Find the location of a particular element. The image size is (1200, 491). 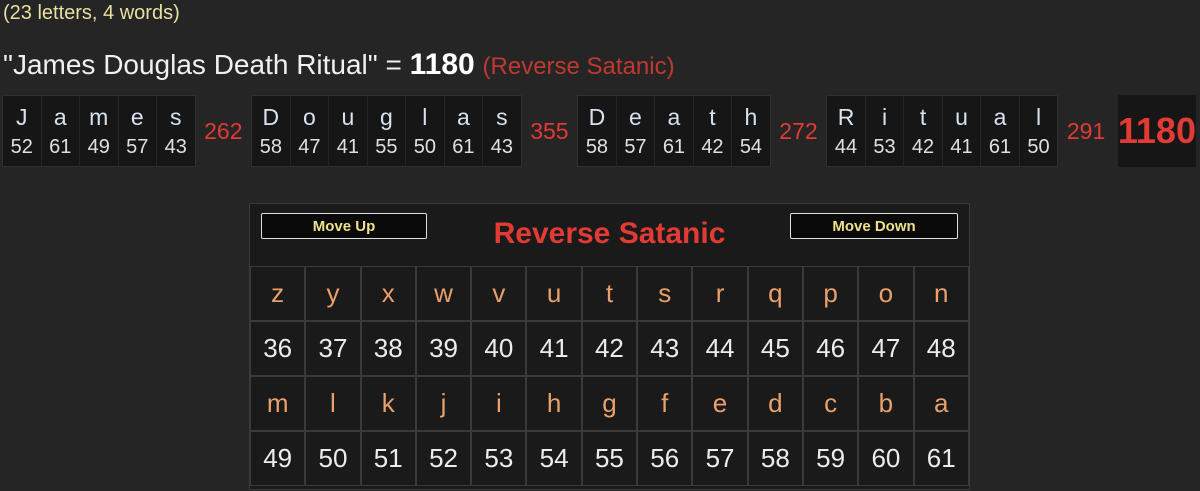

letter-cell: g 55 is located at coordinates (387, 131).